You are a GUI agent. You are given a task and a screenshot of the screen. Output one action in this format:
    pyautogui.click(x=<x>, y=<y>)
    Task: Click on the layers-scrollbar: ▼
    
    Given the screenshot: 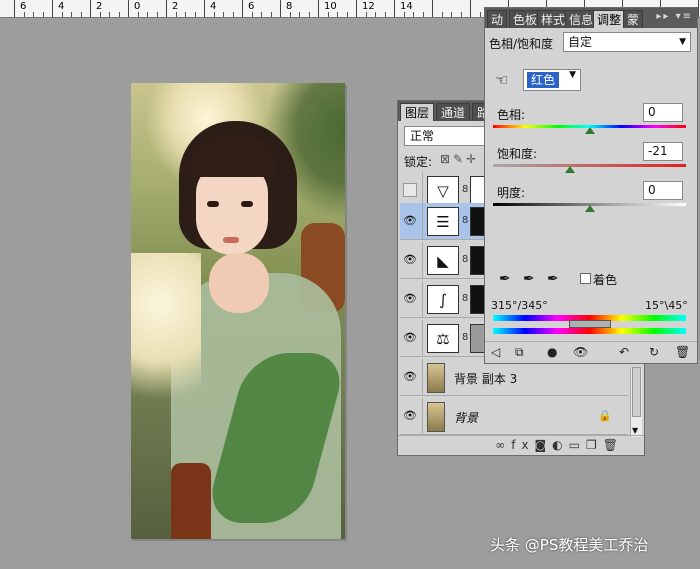 What is the action you would take?
    pyautogui.click(x=636, y=402)
    